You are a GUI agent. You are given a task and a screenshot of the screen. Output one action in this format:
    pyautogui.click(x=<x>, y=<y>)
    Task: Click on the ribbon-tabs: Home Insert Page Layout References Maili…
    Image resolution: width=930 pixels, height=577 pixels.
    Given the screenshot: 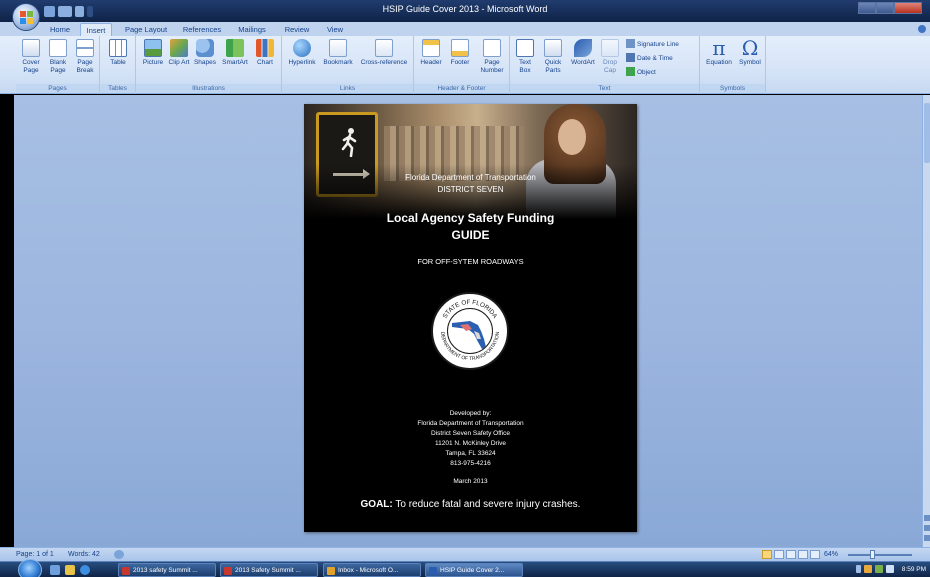 What is the action you would take?
    pyautogui.click(x=465, y=29)
    